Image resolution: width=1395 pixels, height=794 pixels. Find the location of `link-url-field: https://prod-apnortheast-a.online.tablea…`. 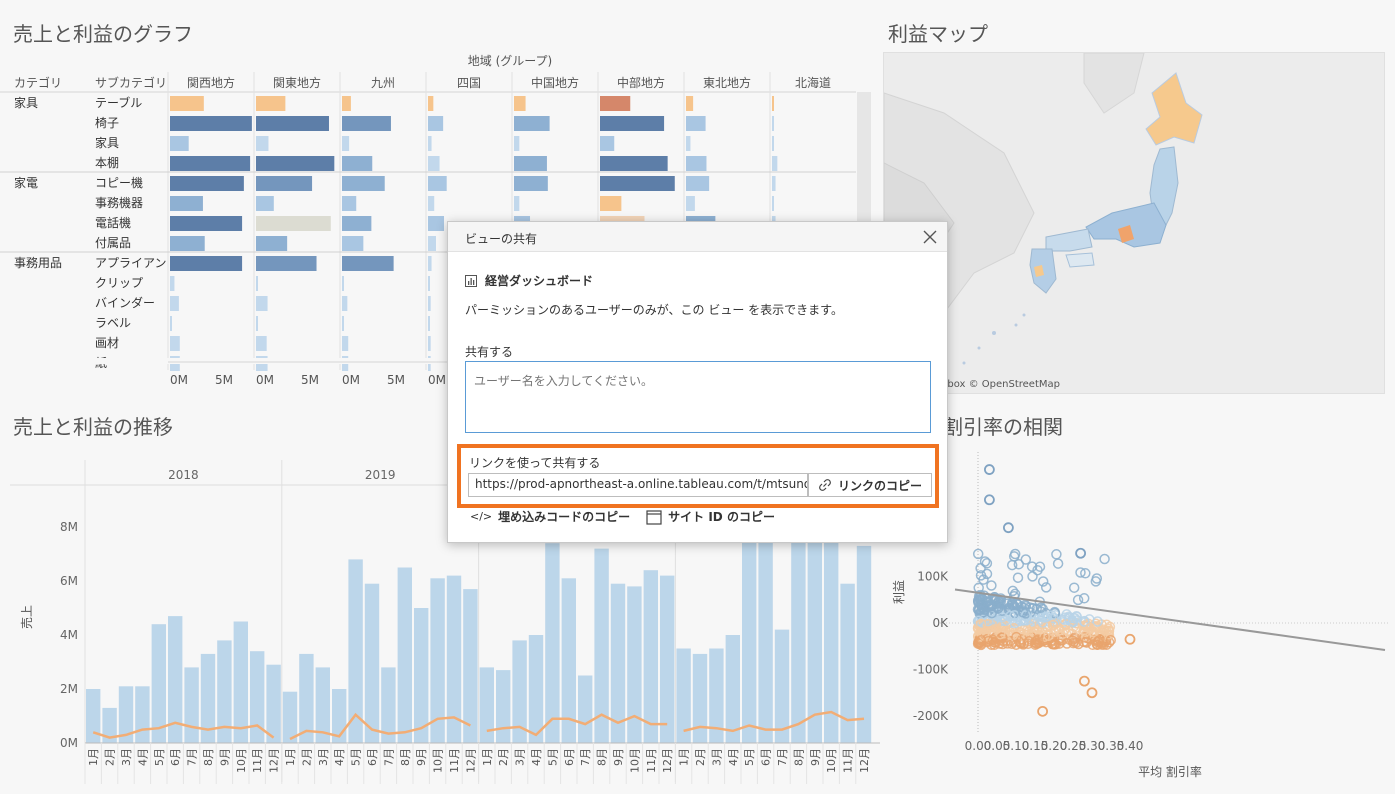

link-url-field: https://prod-apnortheast-a.online.tablea… is located at coordinates (638, 485).